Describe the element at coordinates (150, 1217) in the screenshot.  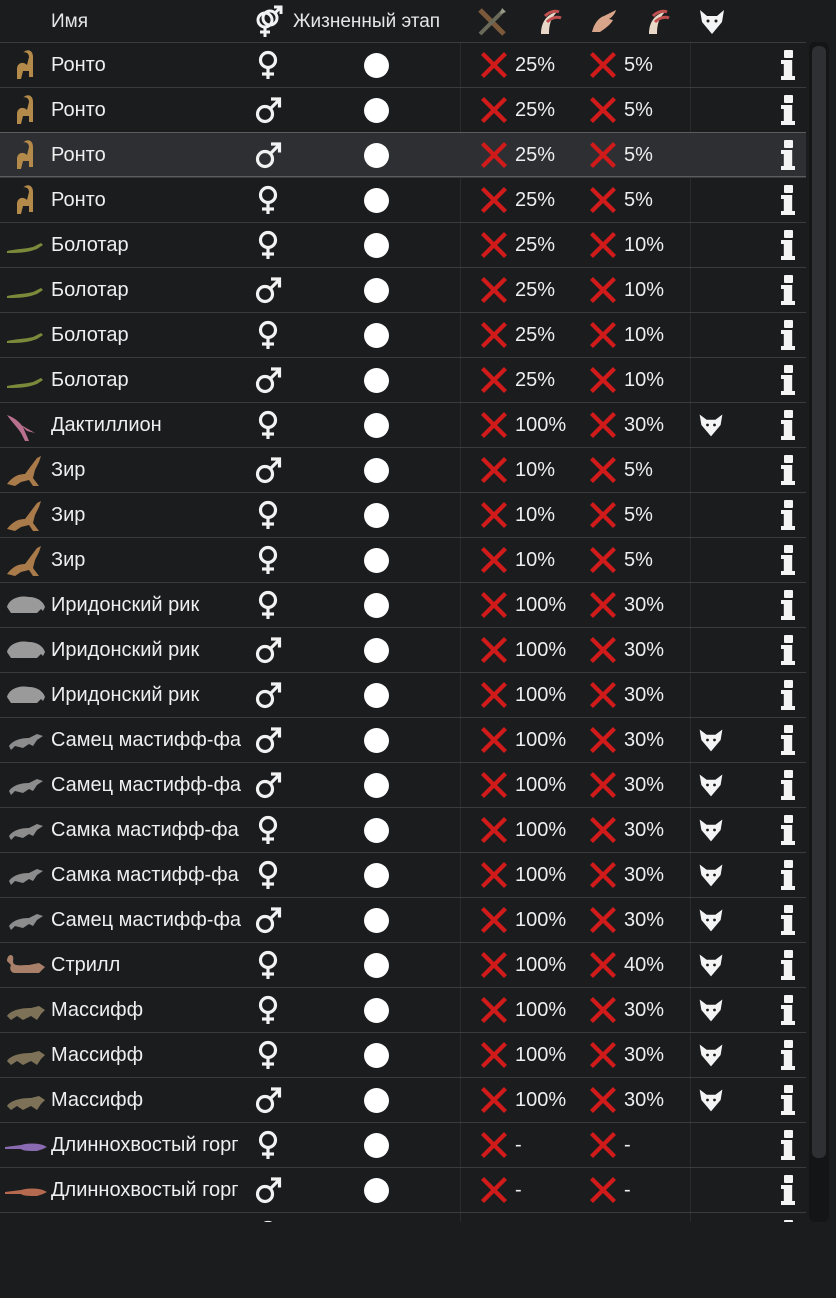
I see `animal-name` at that location.